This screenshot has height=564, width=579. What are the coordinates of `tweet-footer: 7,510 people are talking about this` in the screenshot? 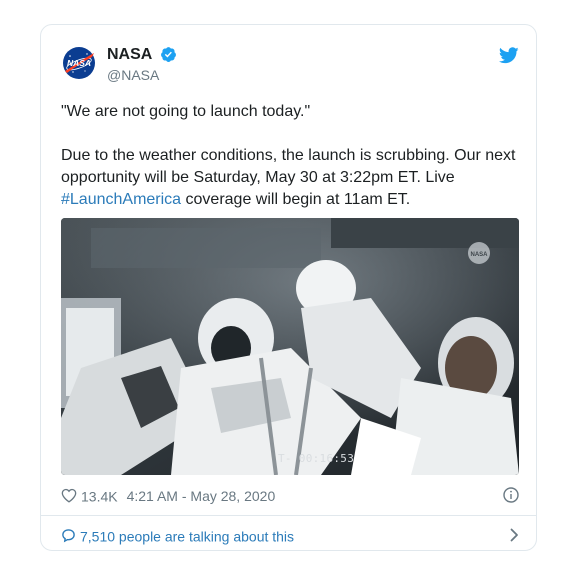 It's located at (290, 535).